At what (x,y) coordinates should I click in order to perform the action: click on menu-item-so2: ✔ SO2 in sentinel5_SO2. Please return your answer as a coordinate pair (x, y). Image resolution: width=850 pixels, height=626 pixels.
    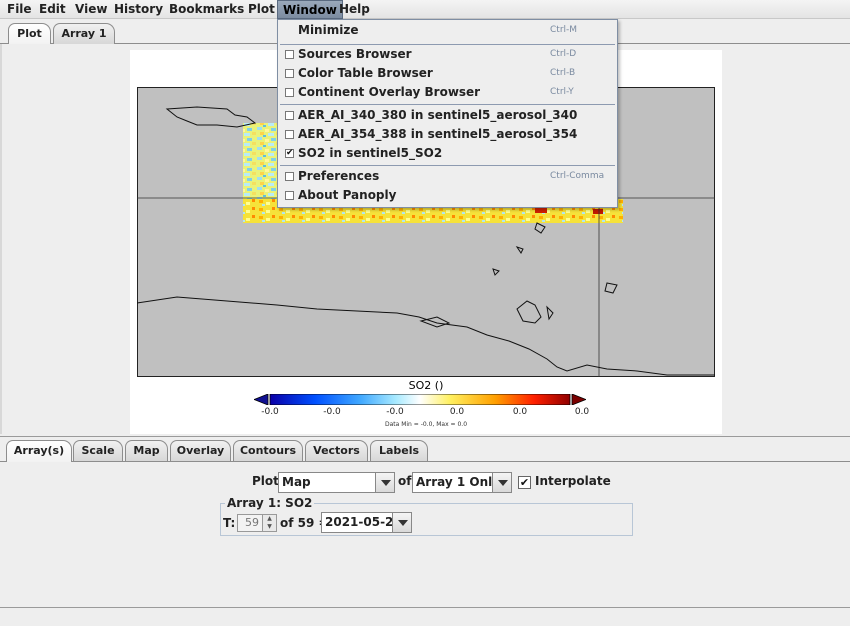
    Looking at the image, I should click on (447, 153).